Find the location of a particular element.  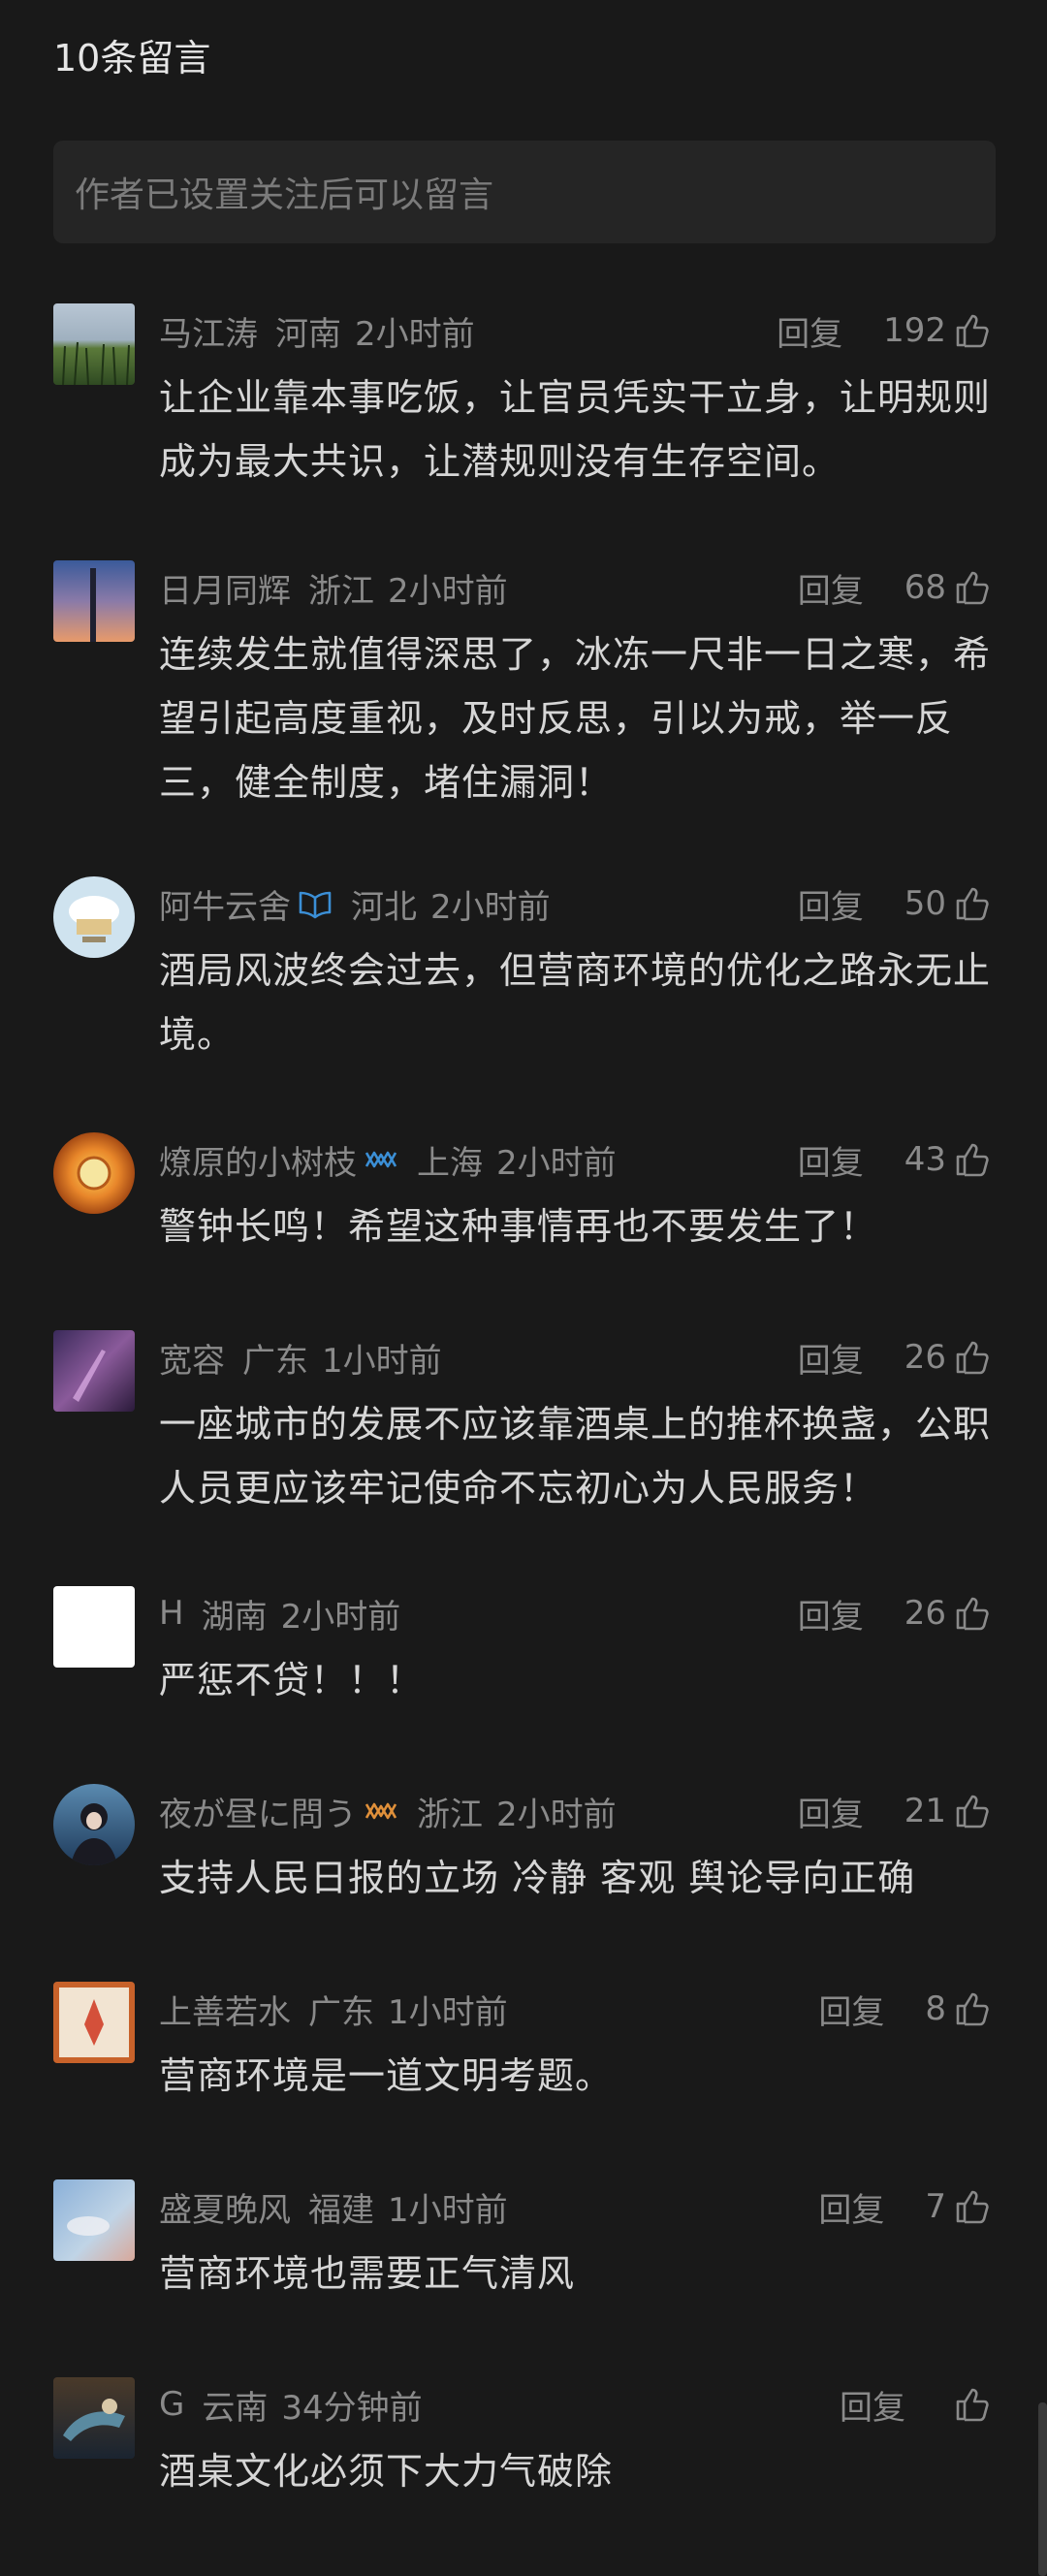

like-count: 21 is located at coordinates (925, 1811).